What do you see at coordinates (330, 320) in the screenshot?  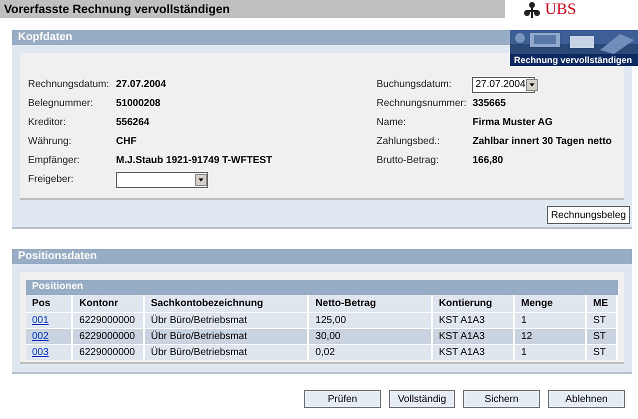 I see `table-cell: 125,00` at bounding box center [330, 320].